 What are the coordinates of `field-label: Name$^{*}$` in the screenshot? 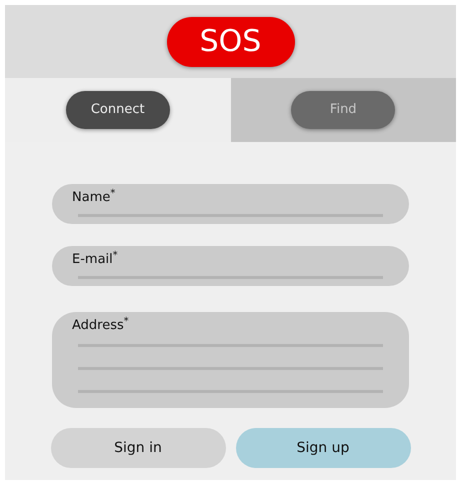 It's located at (94, 198).